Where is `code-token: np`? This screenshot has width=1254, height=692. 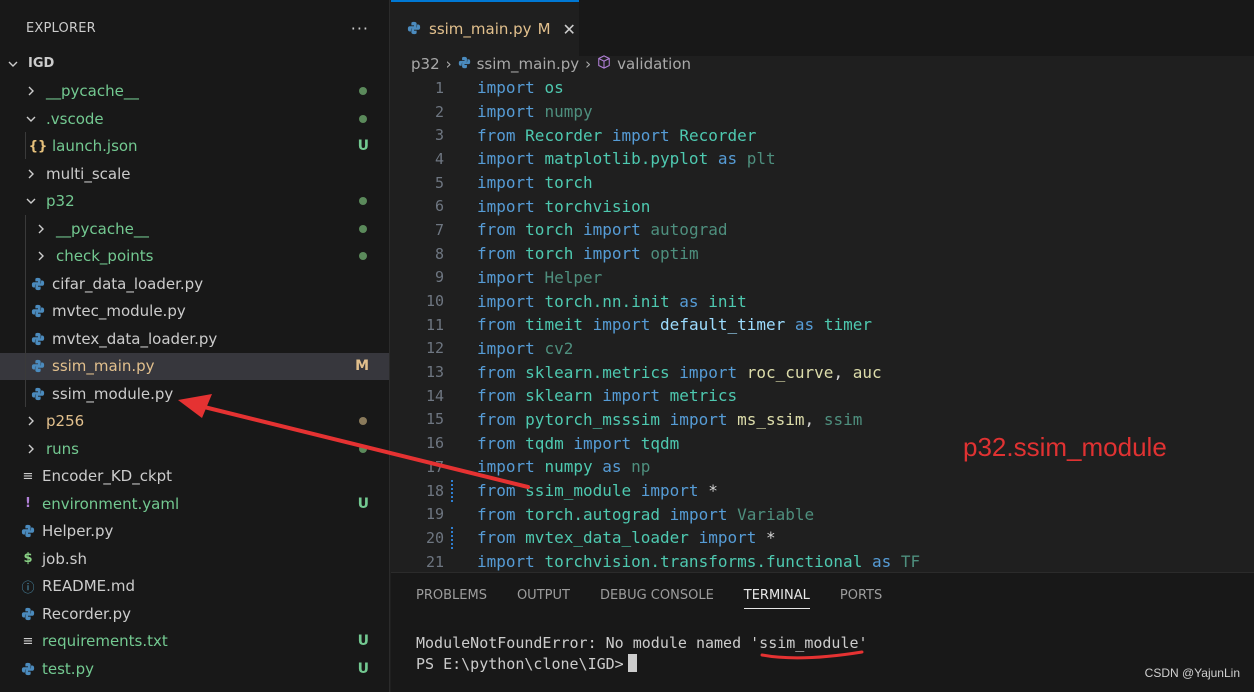
code-token: np is located at coordinates (641, 467).